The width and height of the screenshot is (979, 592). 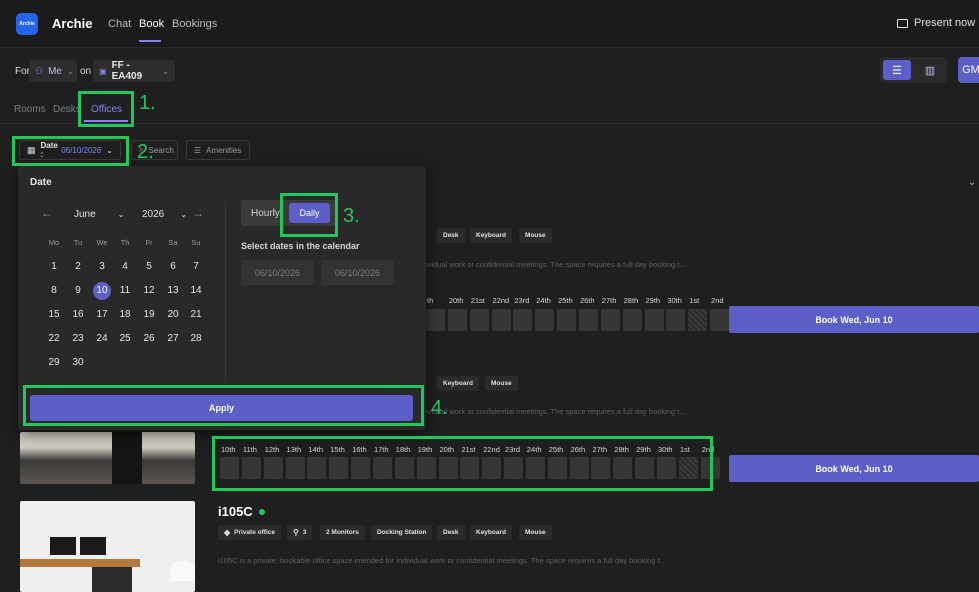 I want to click on calendar-day: 19, so click(x=149, y=315).